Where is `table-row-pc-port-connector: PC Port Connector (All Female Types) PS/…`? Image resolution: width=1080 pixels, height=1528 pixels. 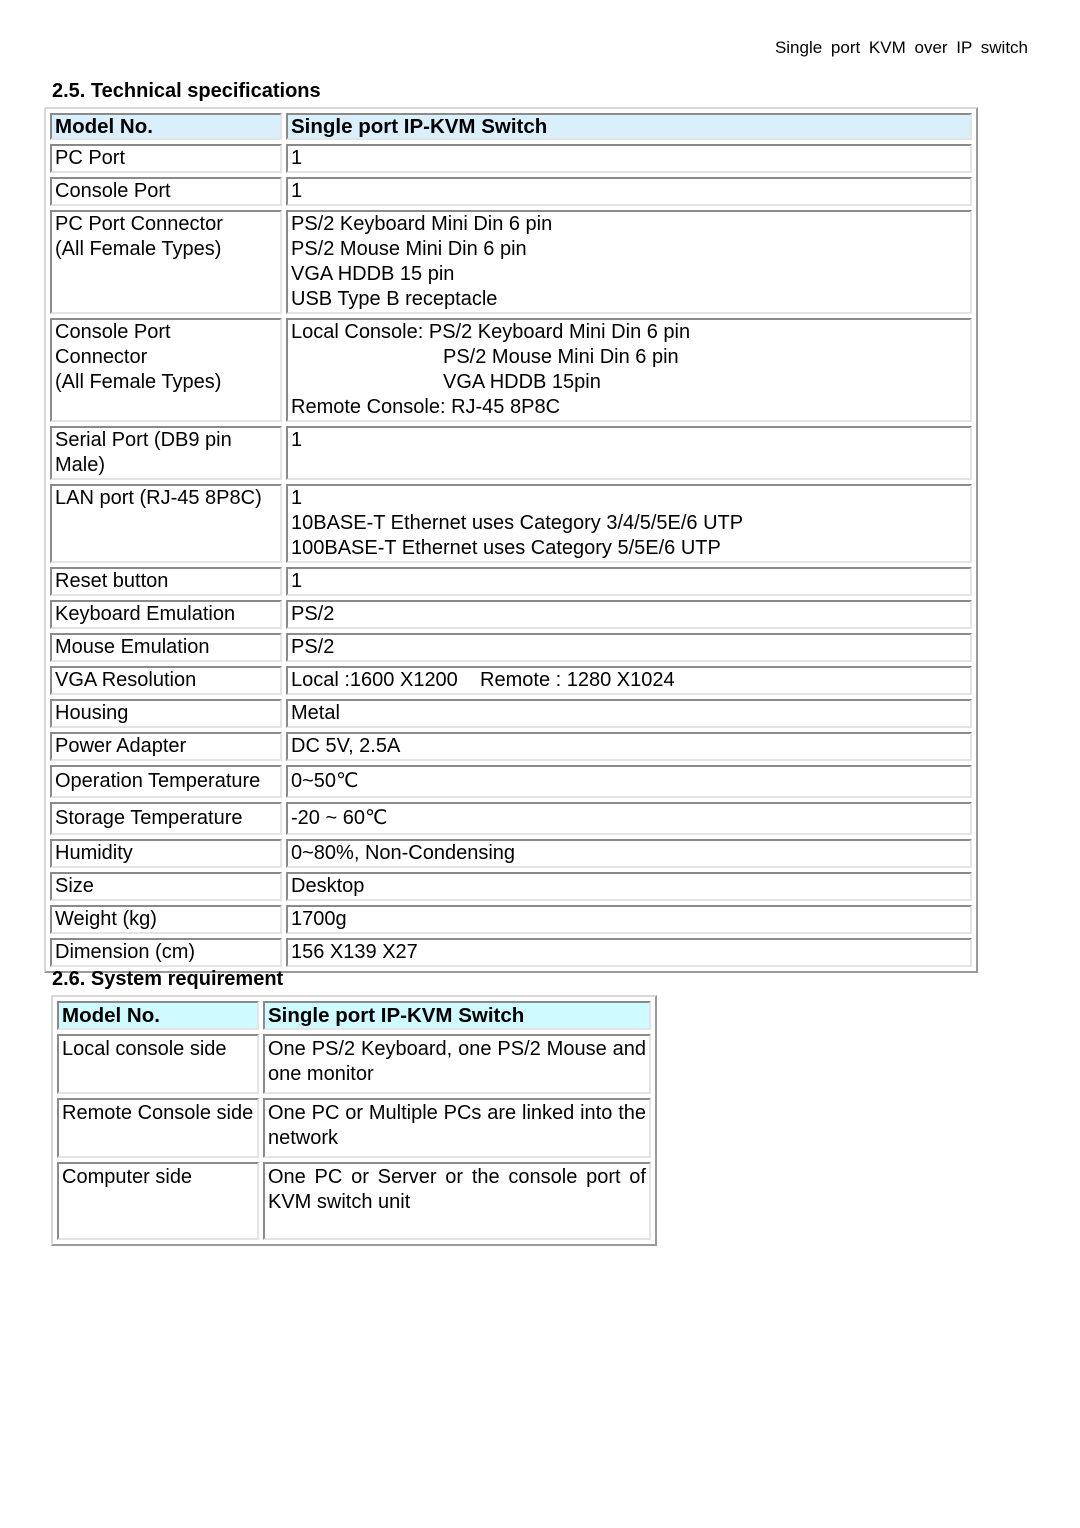
table-row-pc-port-connector: PC Port Connector (All Female Types) PS/… is located at coordinates (511, 262).